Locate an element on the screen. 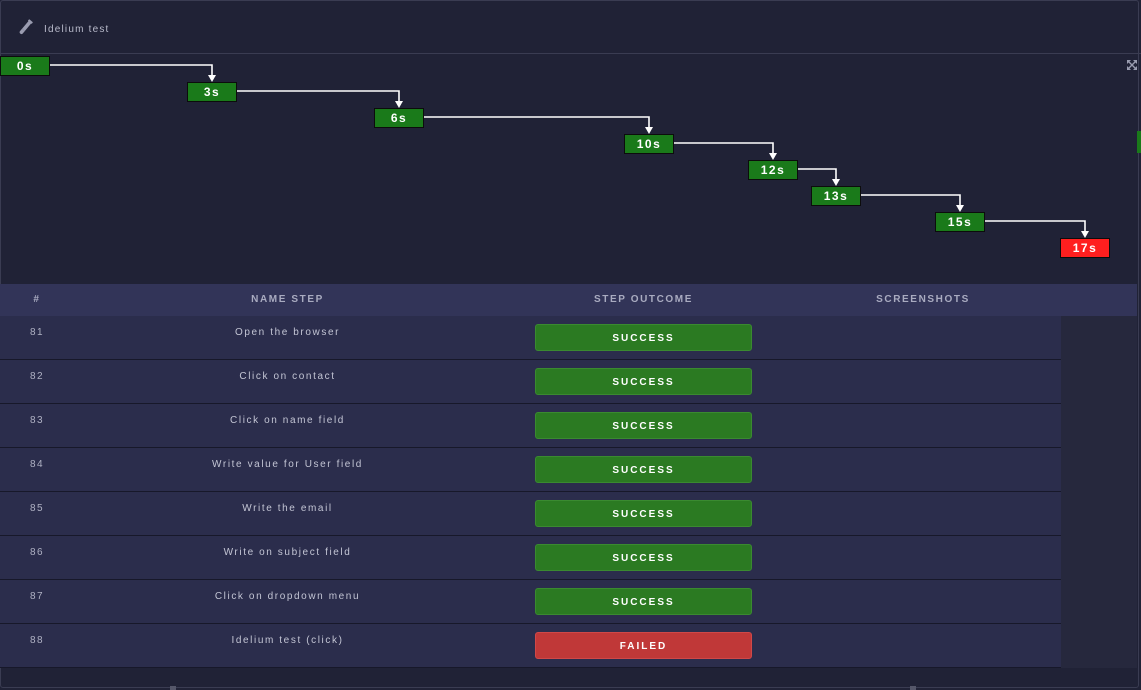 The width and height of the screenshot is (1141, 690). step-name: Write on subject field is located at coordinates (287, 552).